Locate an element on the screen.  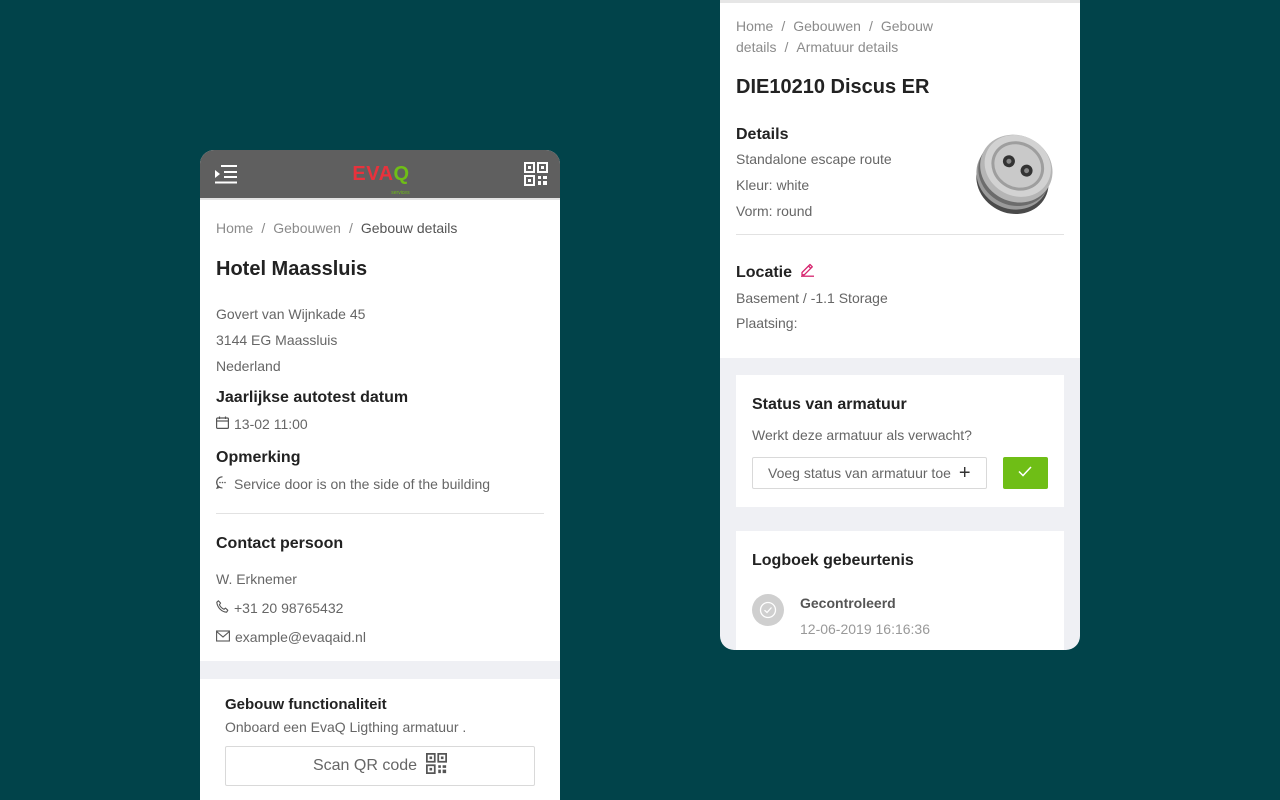
comment-icon is located at coordinates (225, 484).